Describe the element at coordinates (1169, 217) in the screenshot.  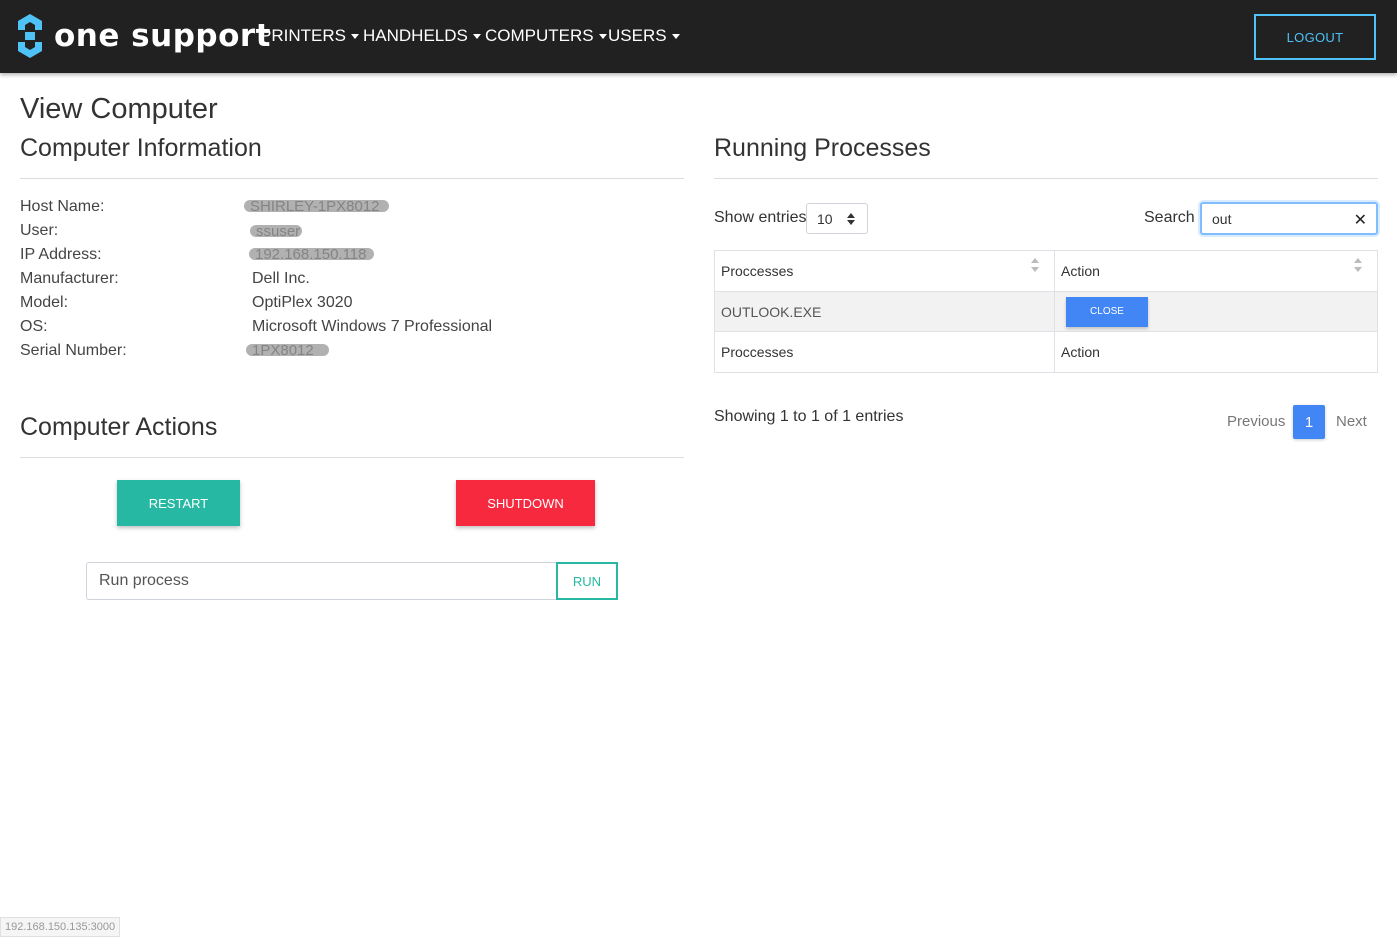
I see `search-label: Search` at that location.